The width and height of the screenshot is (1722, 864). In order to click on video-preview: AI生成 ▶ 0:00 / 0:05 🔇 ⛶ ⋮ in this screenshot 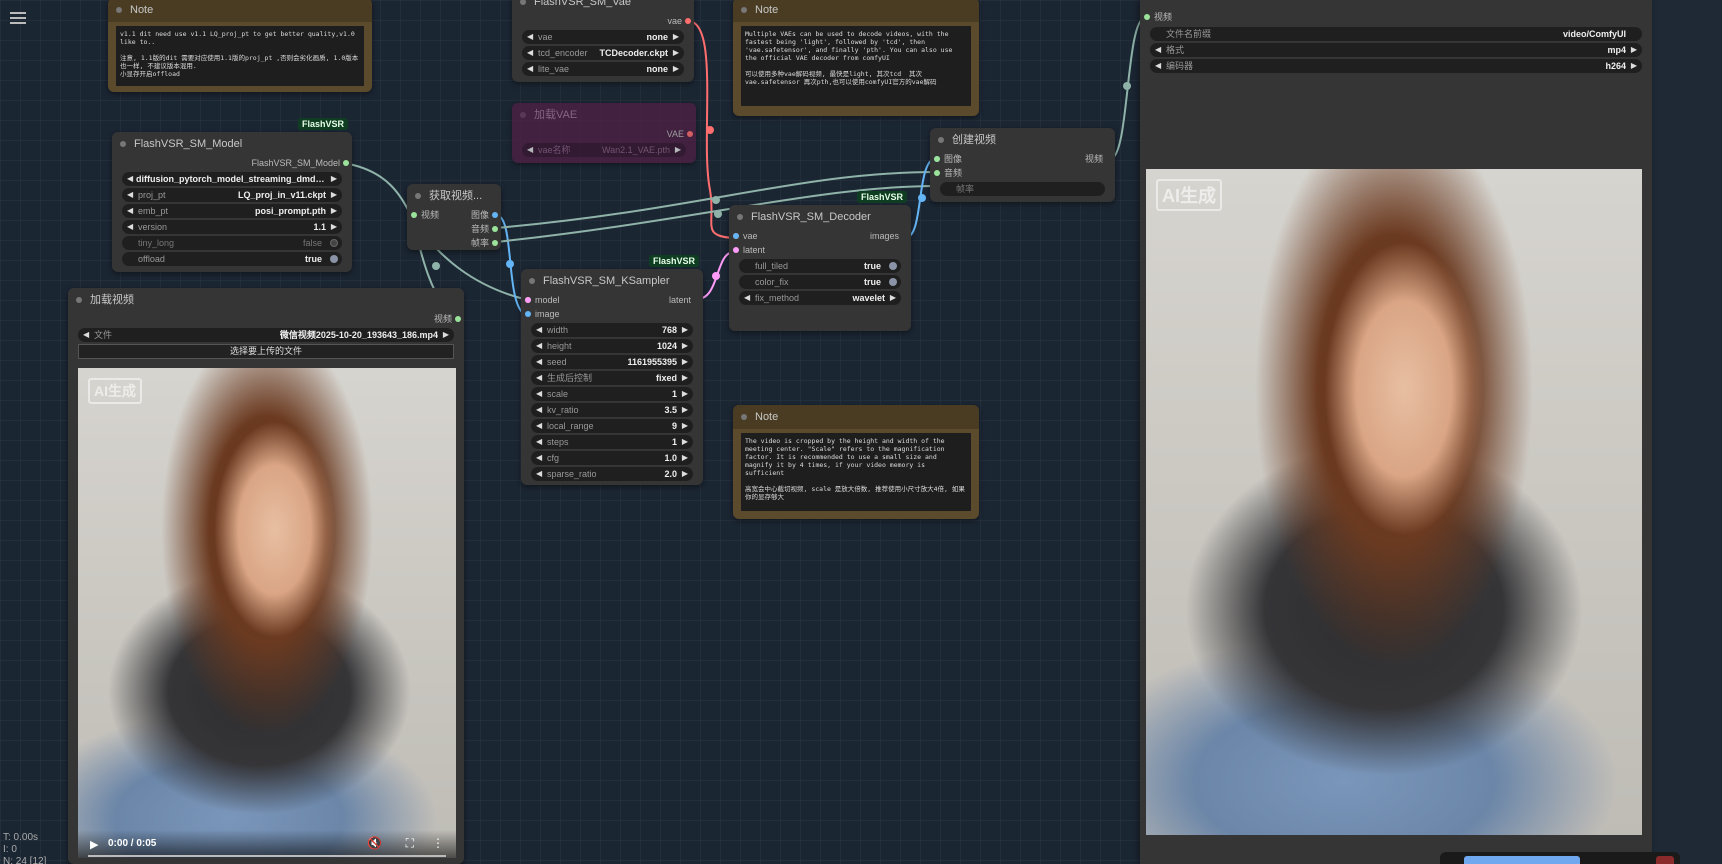, I will do `click(267, 613)`.